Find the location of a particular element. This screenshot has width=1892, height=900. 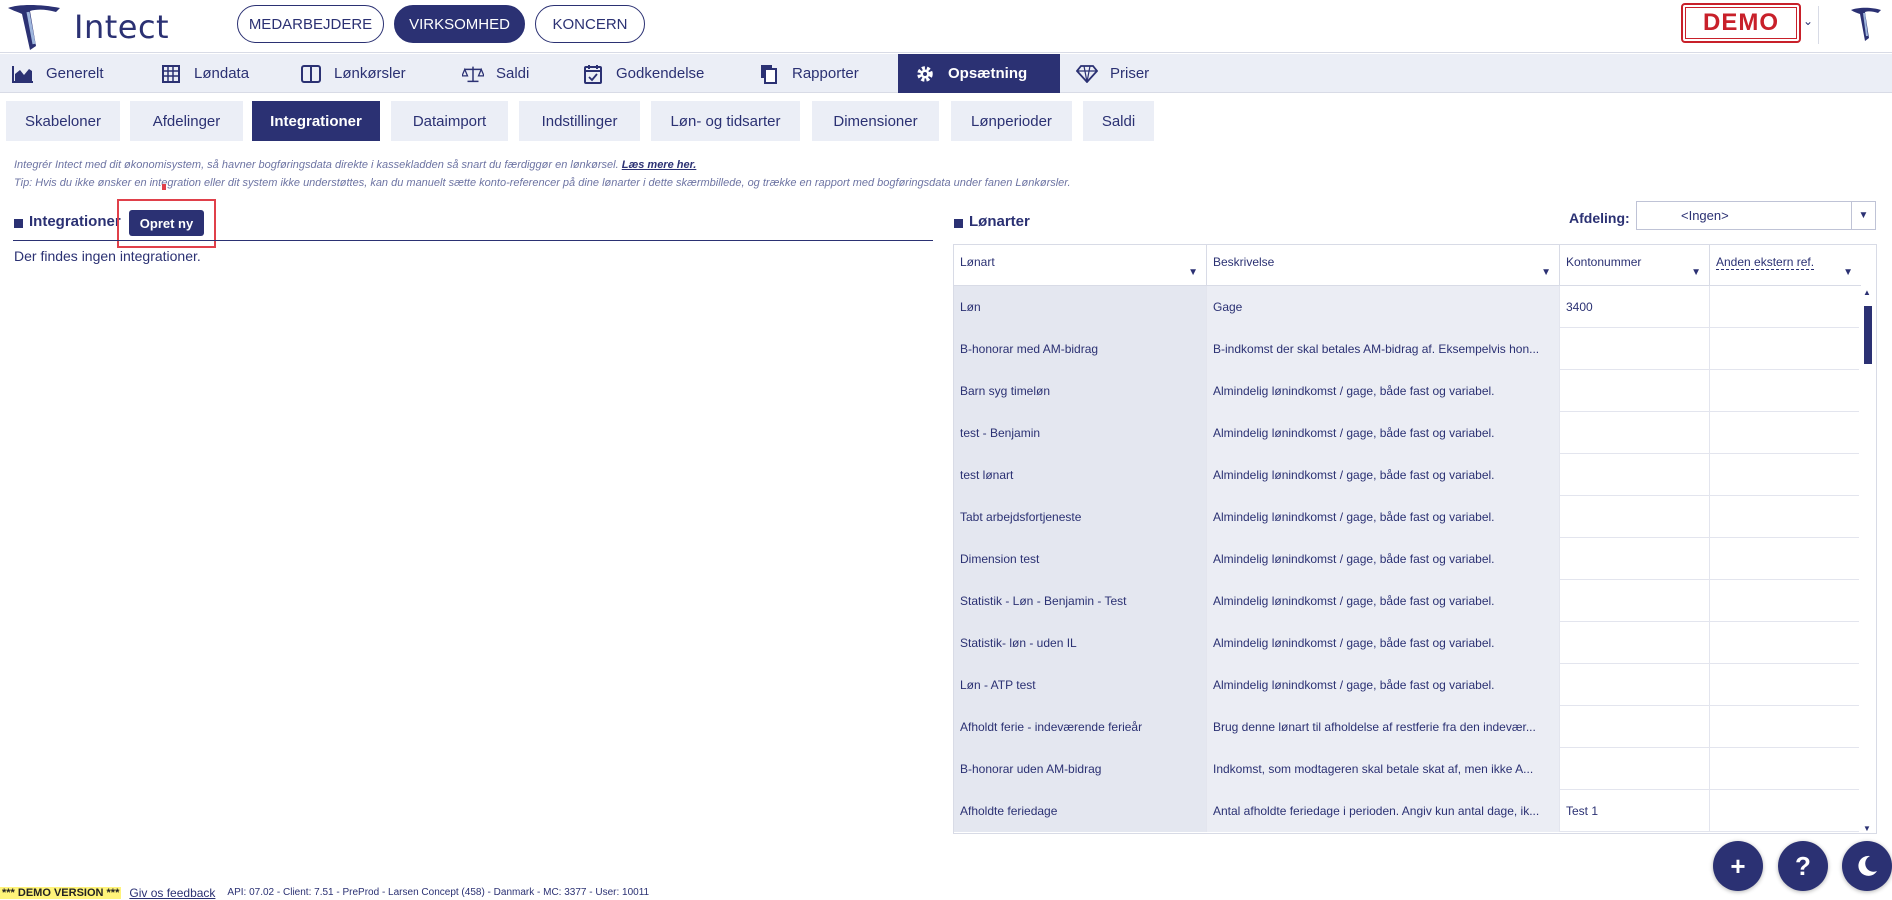

create-integration-button: Opret ny is located at coordinates (166, 223).